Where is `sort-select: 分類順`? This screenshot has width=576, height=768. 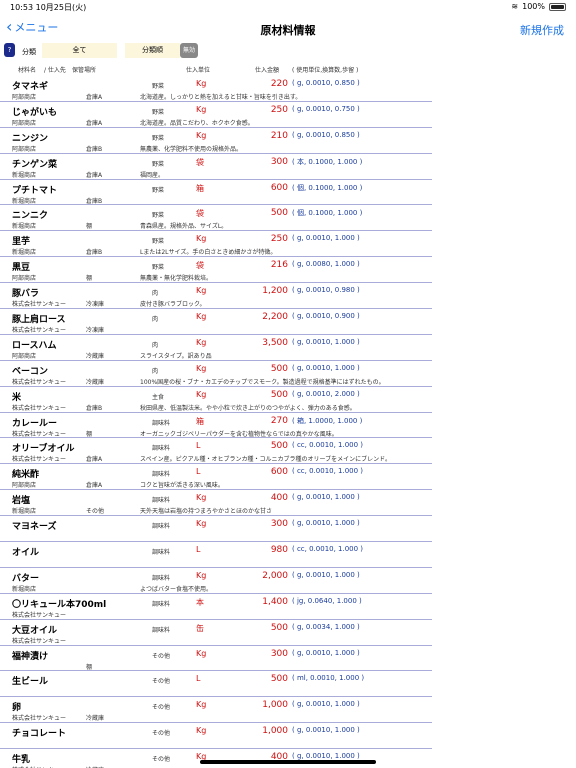 sort-select: 分類順 is located at coordinates (152, 50).